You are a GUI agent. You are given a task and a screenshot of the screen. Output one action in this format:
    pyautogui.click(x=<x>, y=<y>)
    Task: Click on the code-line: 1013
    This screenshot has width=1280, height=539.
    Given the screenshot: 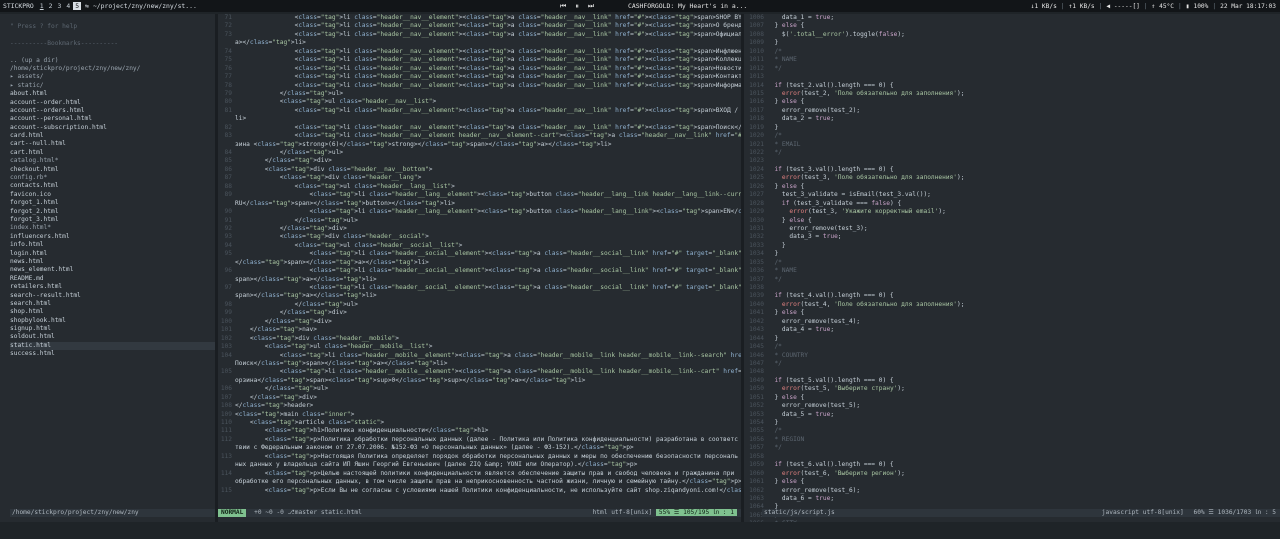 What is the action you would take?
    pyautogui.click(x=1012, y=77)
    